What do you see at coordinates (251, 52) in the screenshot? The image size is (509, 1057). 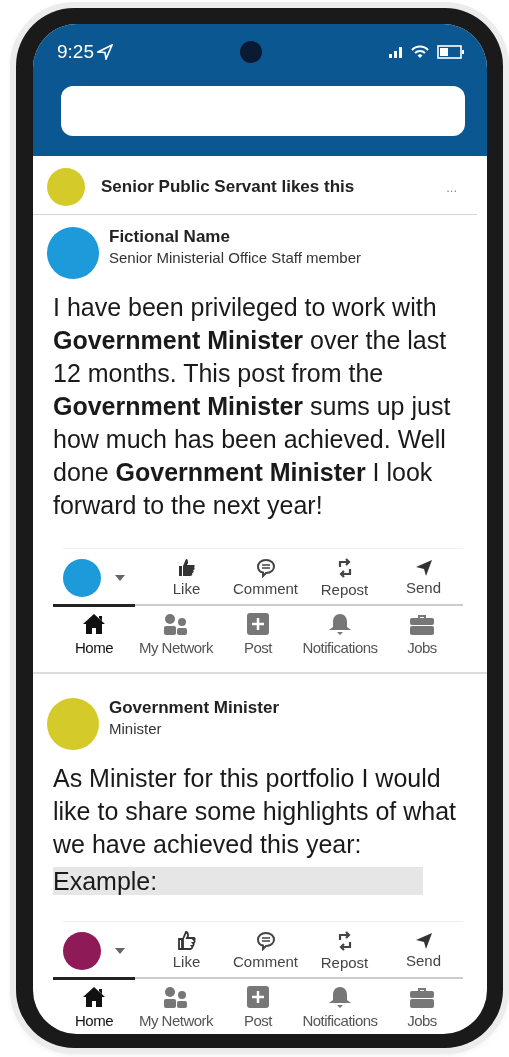 I see `camera-dot` at bounding box center [251, 52].